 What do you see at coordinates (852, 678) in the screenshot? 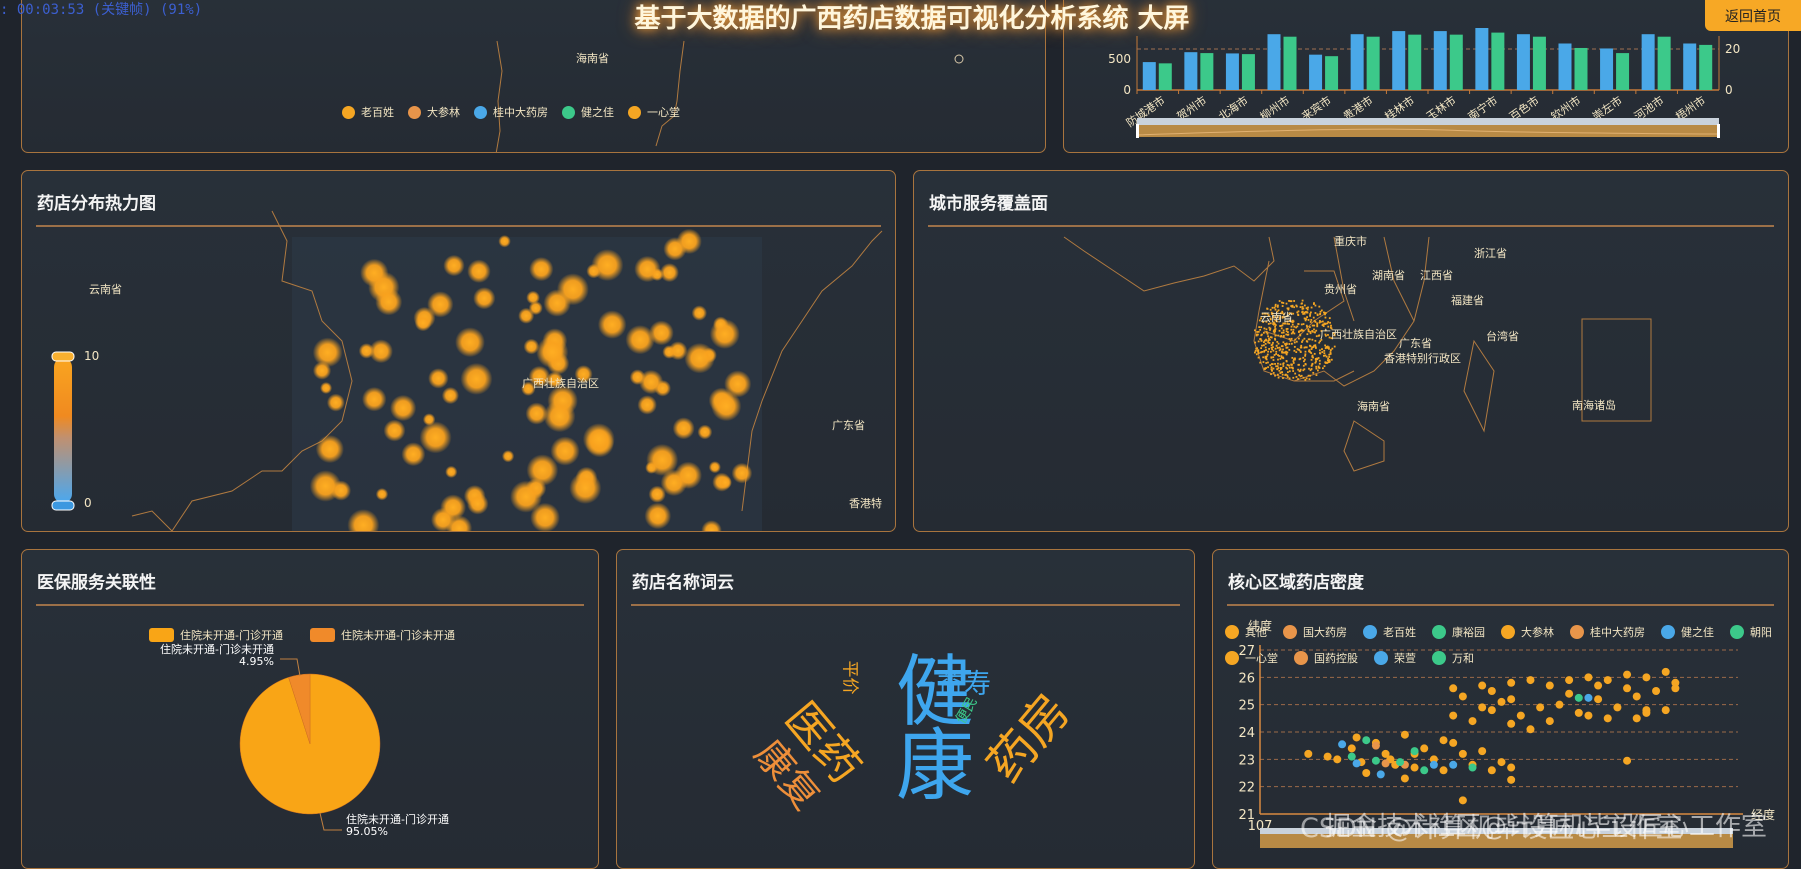
I see `word-cloud-word: 平价` at bounding box center [852, 678].